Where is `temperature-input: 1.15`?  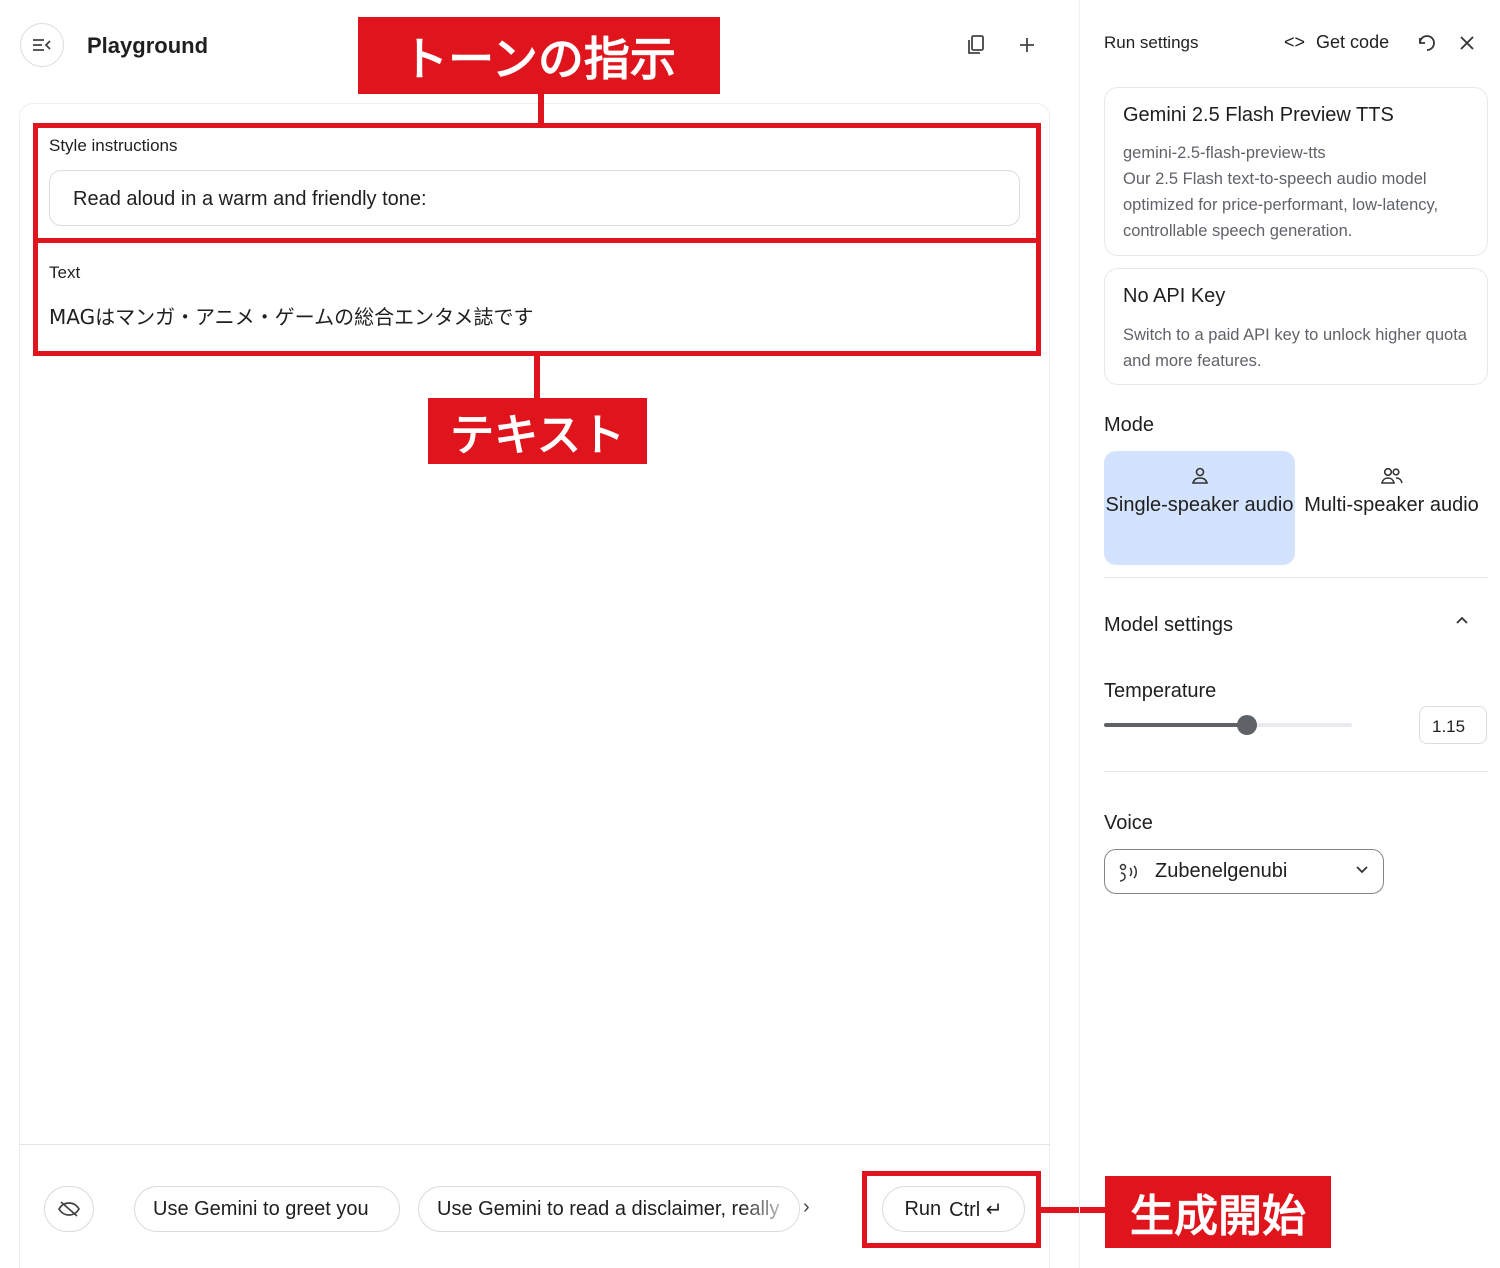
temperature-input: 1.15 is located at coordinates (1453, 725).